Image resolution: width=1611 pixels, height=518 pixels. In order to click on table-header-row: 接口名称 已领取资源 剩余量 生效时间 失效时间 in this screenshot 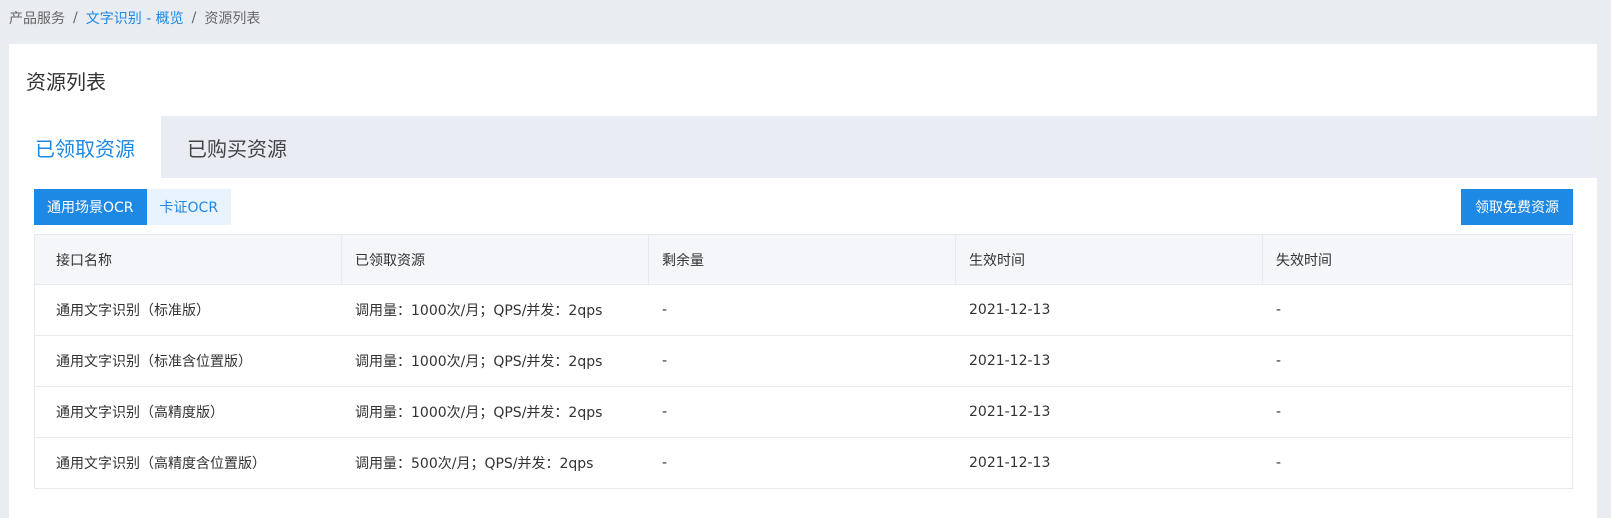, I will do `click(803, 260)`.